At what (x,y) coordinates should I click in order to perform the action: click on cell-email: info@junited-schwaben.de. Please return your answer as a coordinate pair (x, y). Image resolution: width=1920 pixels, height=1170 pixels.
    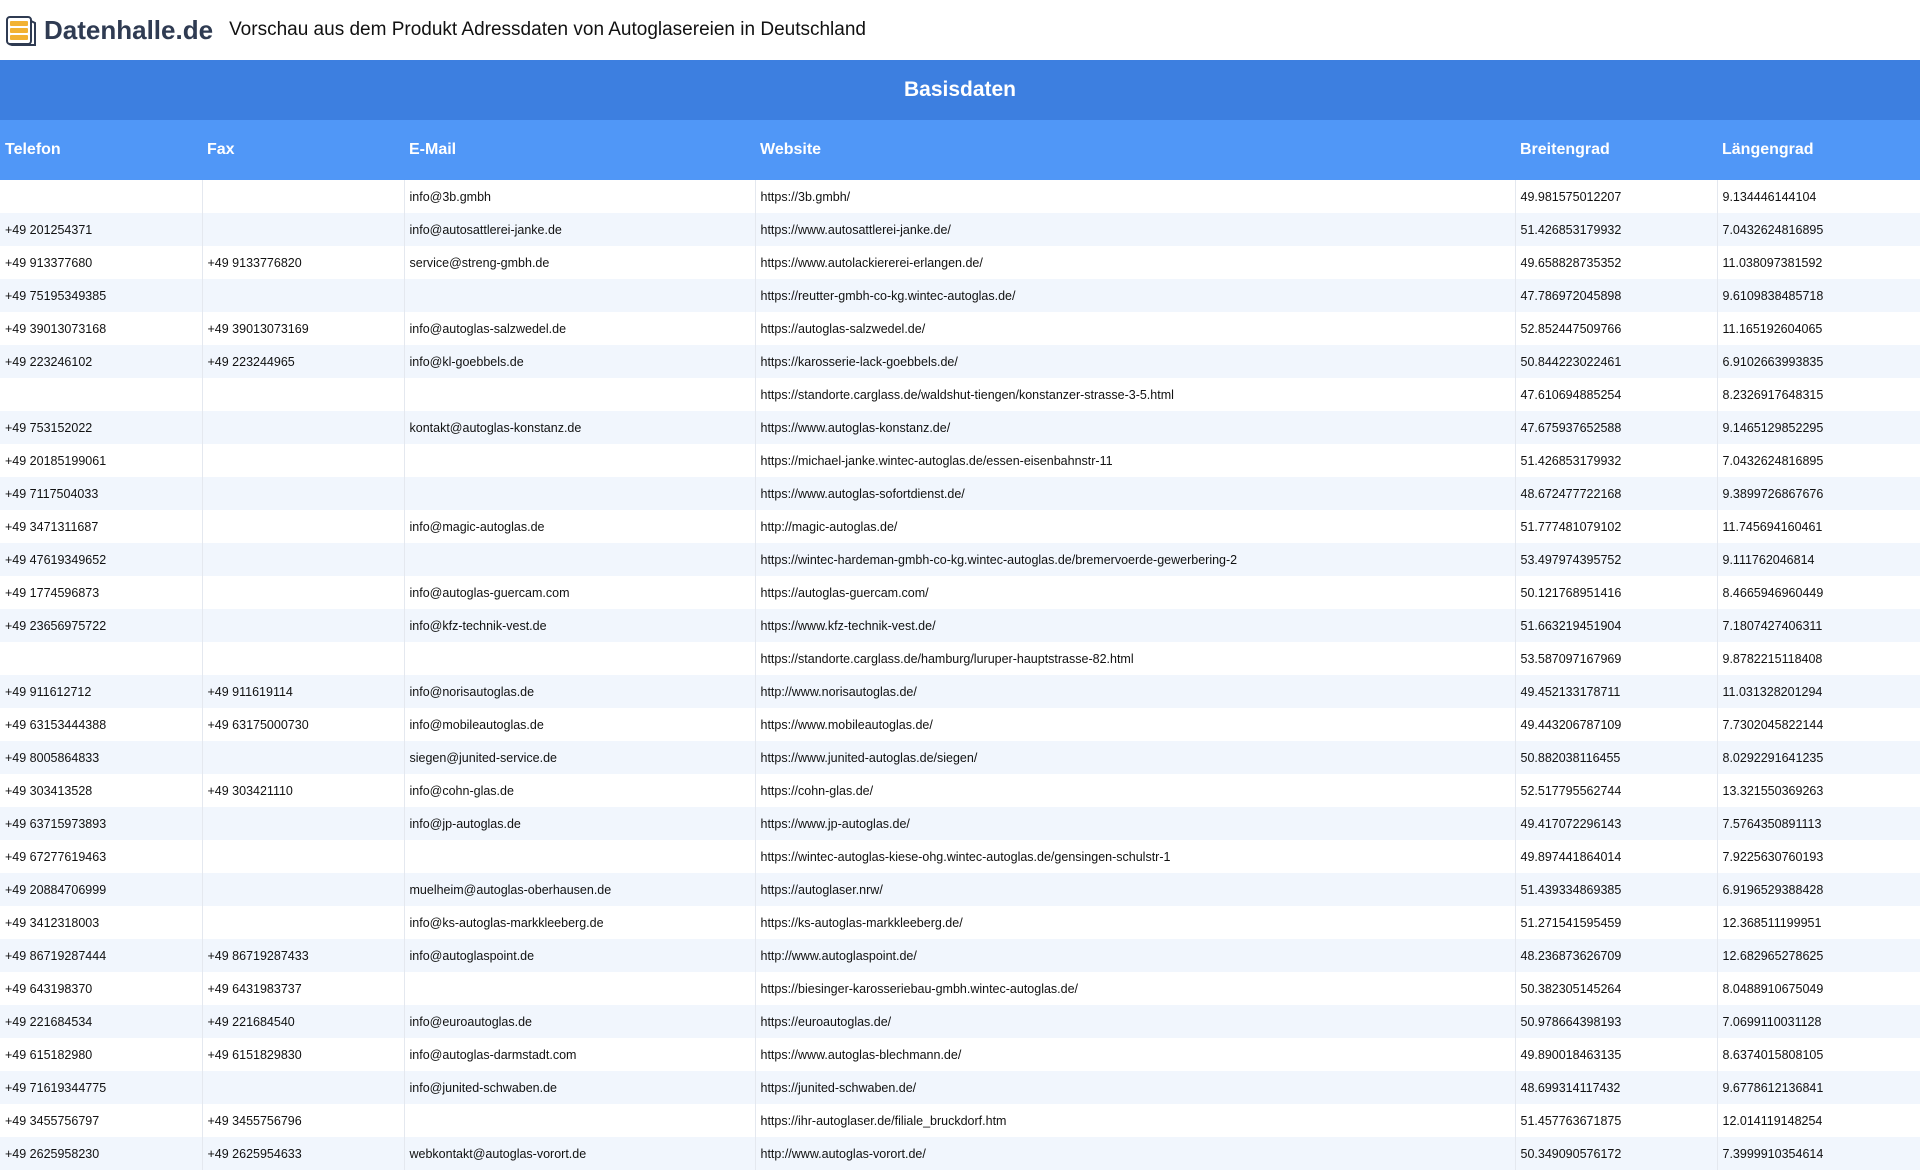
    Looking at the image, I should click on (580, 1087).